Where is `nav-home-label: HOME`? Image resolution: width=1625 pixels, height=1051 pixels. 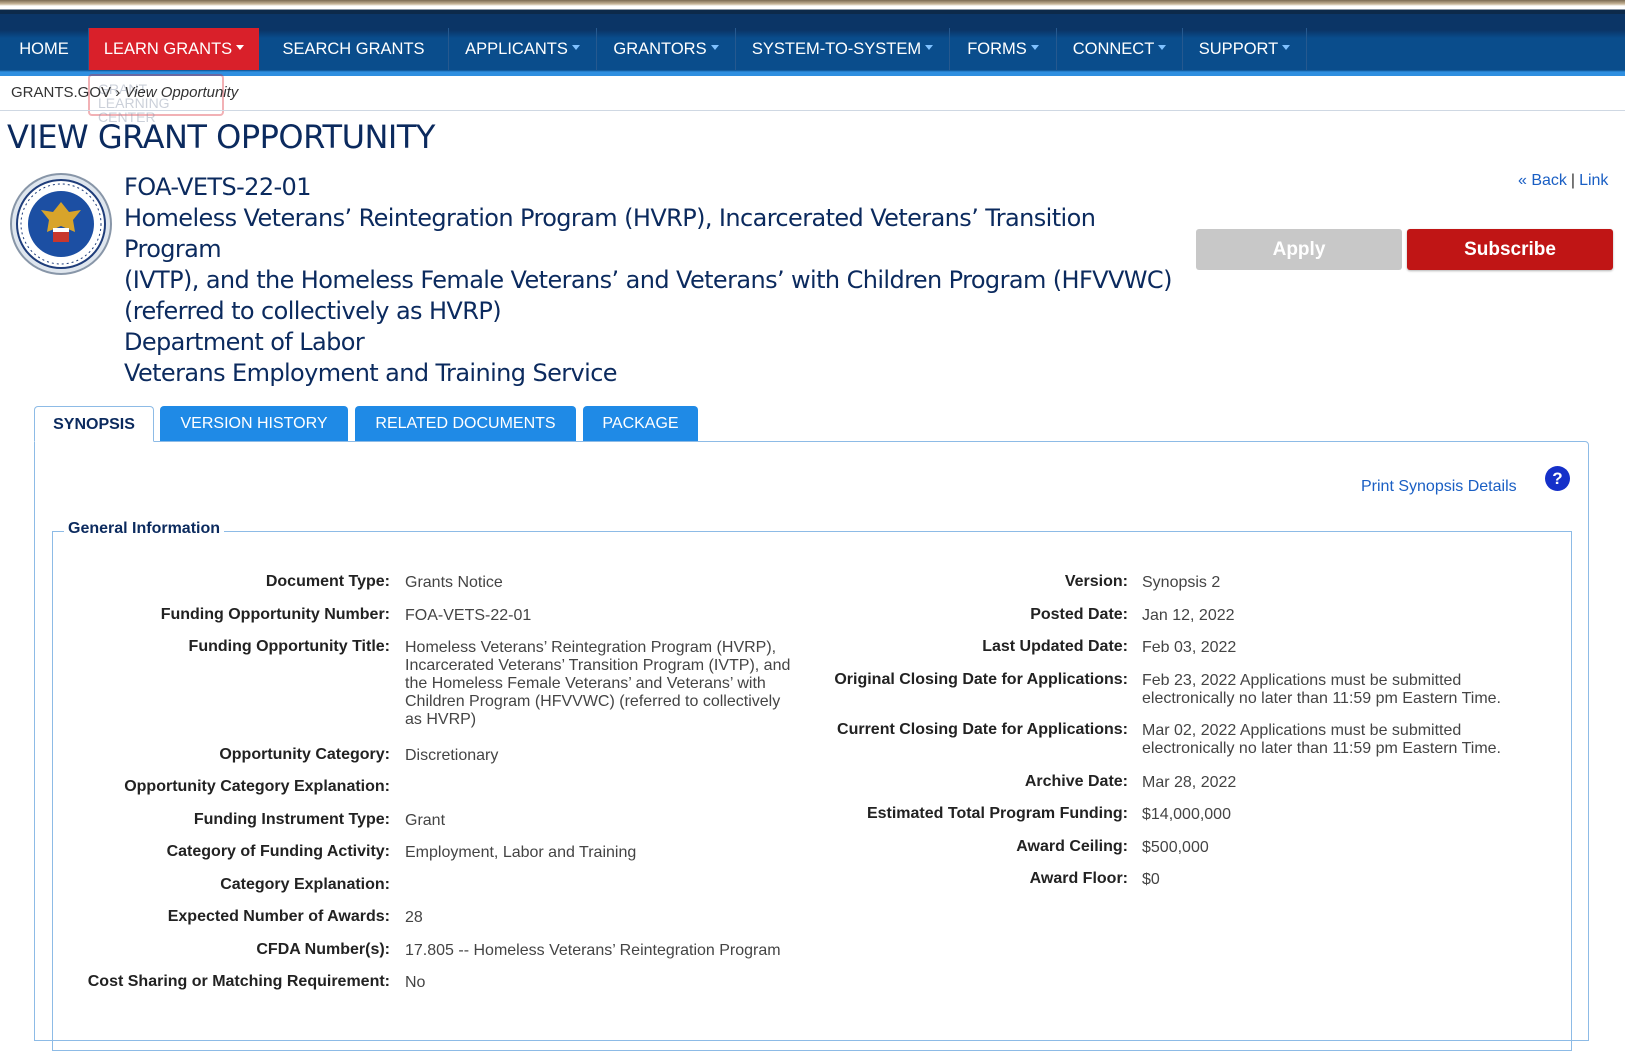 nav-home-label: HOME is located at coordinates (44, 49).